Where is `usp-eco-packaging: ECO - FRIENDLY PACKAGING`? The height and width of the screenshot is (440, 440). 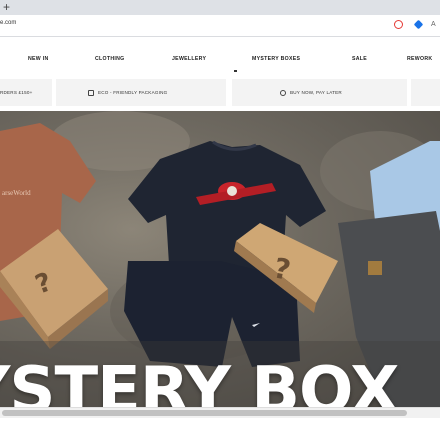
usp-eco-packaging: ECO - FRIENDLY PACKAGING is located at coordinates (141, 92).